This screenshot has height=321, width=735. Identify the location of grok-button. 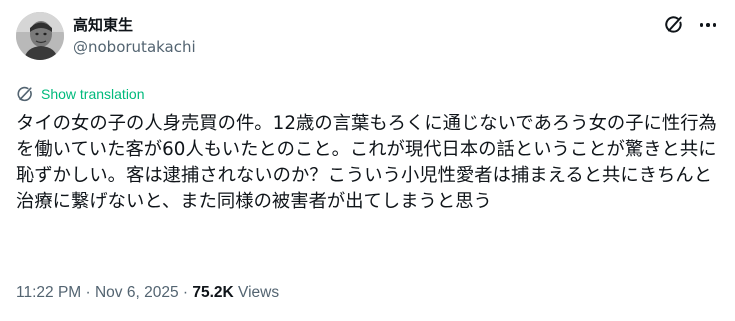
(674, 25).